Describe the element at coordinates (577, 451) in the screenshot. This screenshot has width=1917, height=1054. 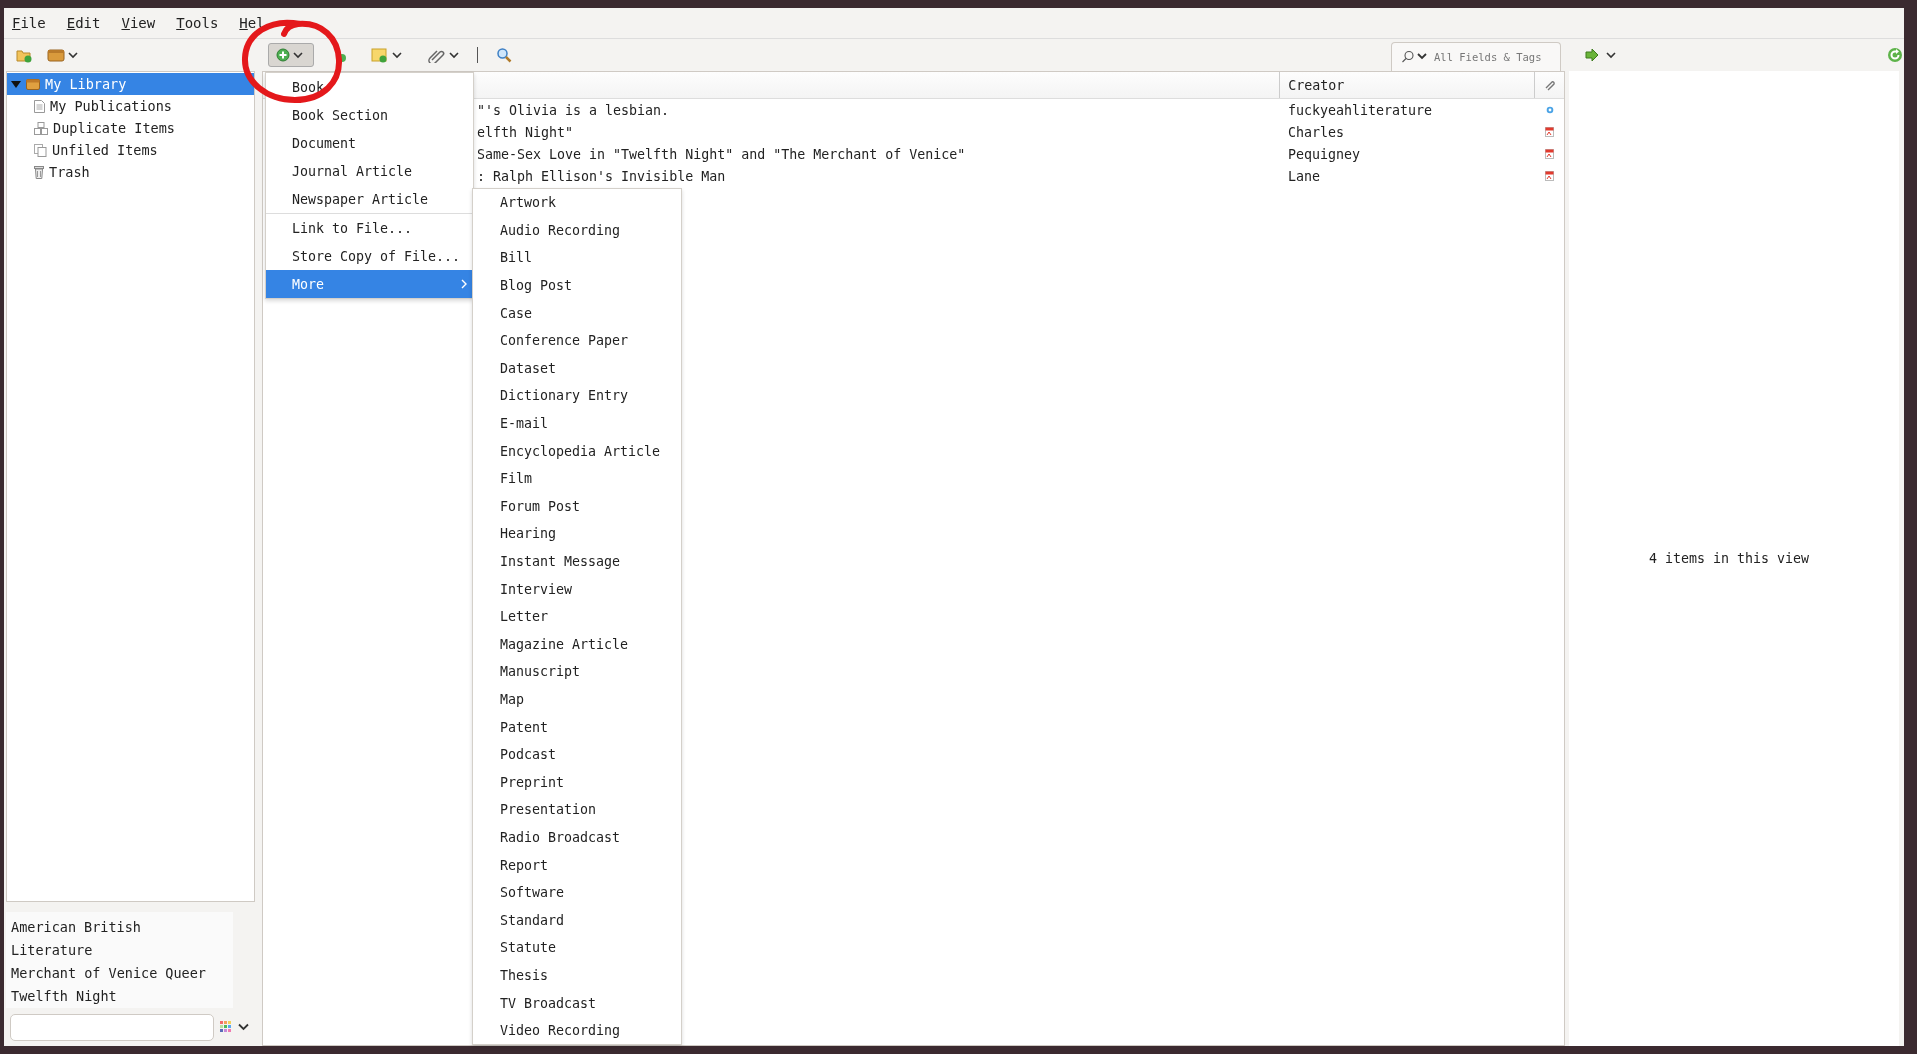
I see `menu-item: Encyclopedia Article` at that location.